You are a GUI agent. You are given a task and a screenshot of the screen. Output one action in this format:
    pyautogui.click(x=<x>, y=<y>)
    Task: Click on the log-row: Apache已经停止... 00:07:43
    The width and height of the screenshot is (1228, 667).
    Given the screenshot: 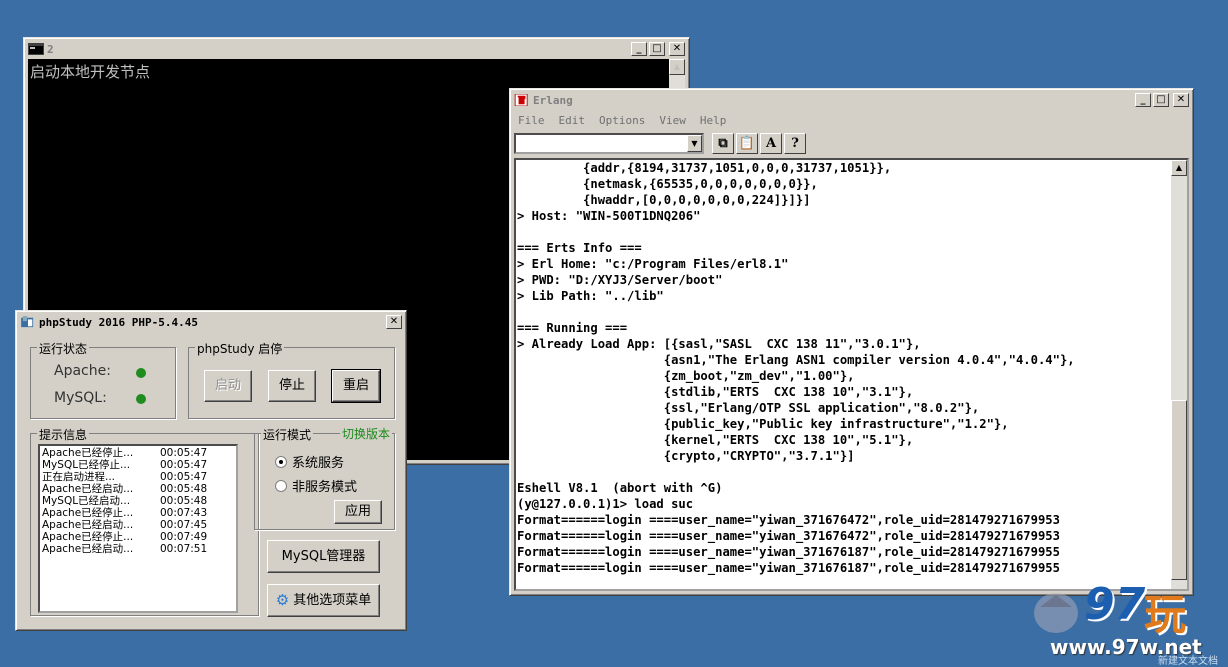 What is the action you would take?
    pyautogui.click(x=138, y=513)
    